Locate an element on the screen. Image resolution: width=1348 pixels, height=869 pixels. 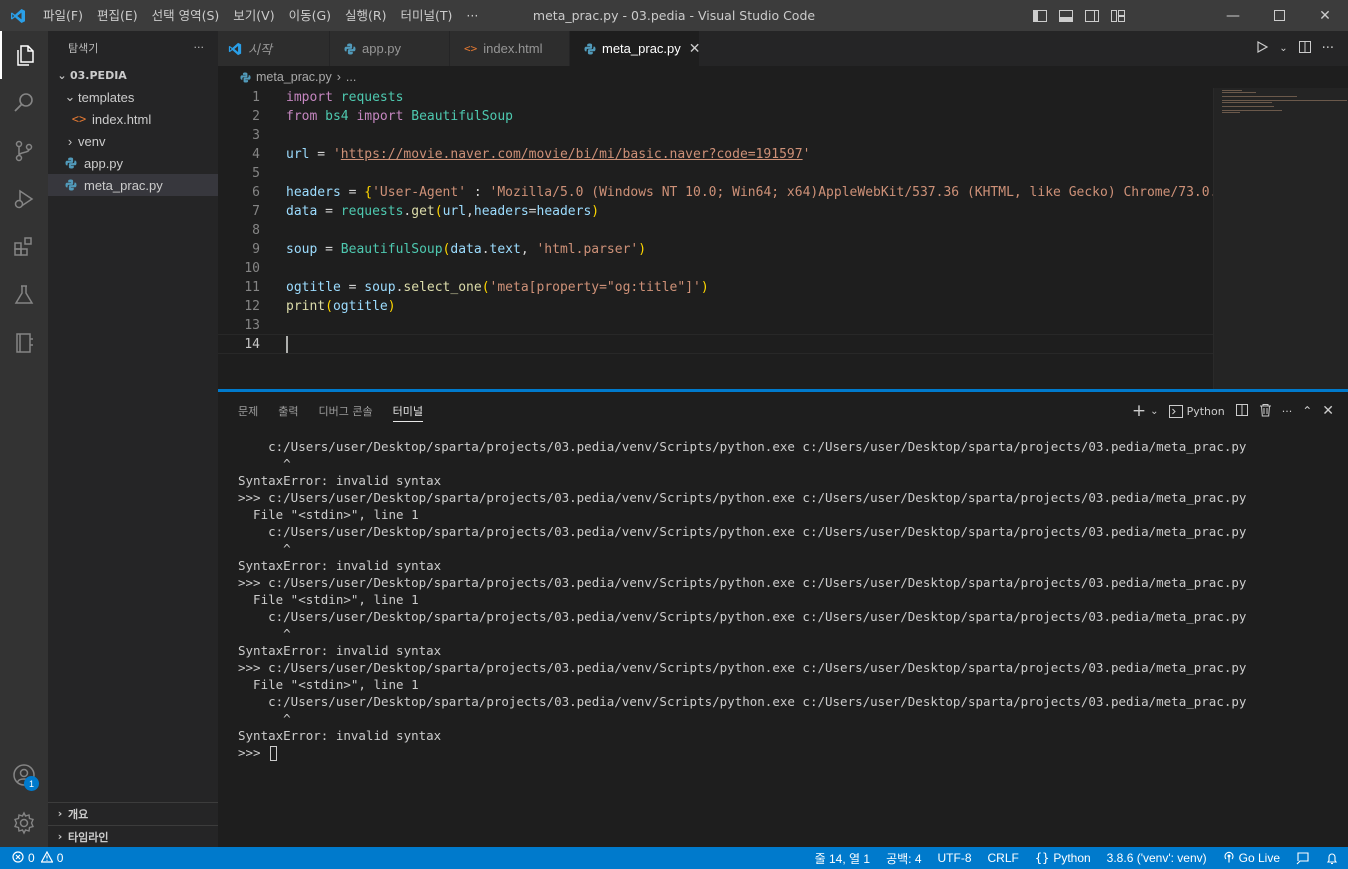
menu-edit: 편집(E) is located at coordinates (117, 15).